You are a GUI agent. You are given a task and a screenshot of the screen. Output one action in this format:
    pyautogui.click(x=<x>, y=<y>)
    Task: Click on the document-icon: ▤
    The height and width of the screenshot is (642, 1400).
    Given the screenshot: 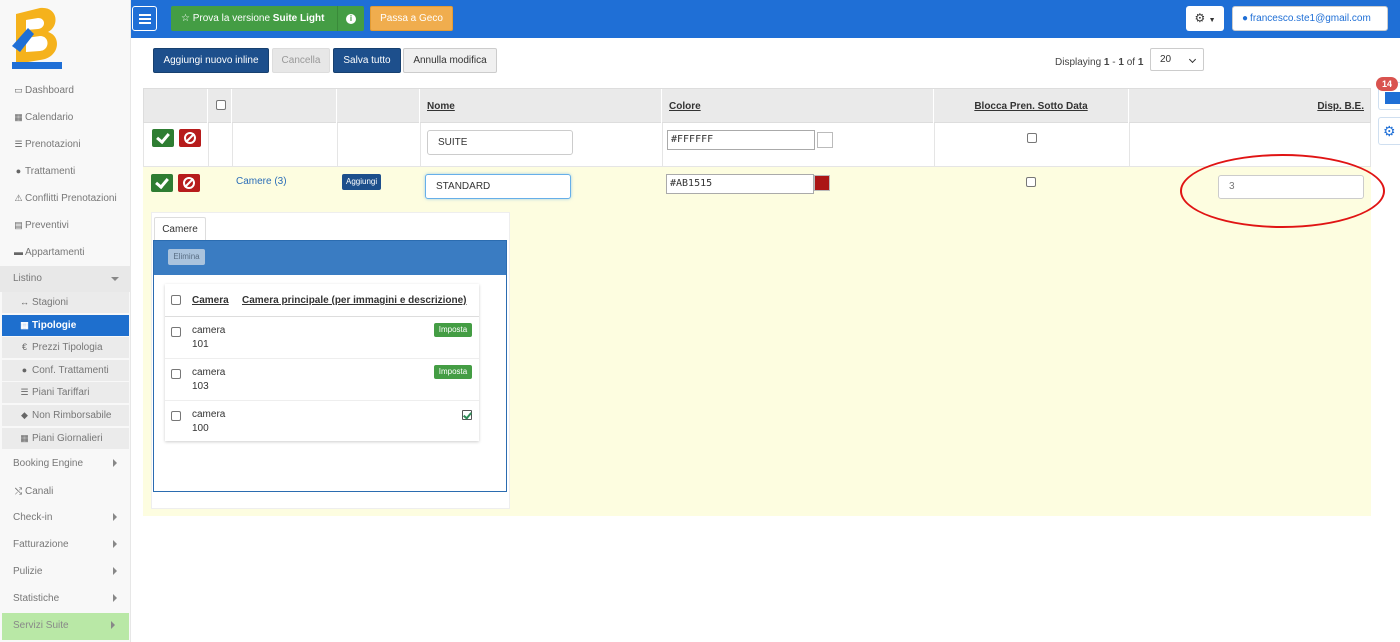 What is the action you would take?
    pyautogui.click(x=18, y=225)
    